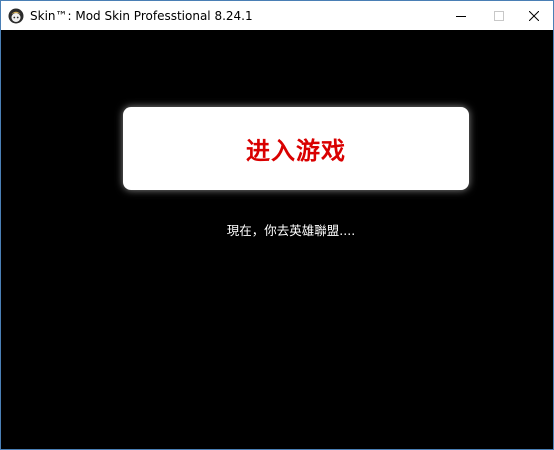  I want to click on enter-game-label: 进入游戏, so click(296, 150).